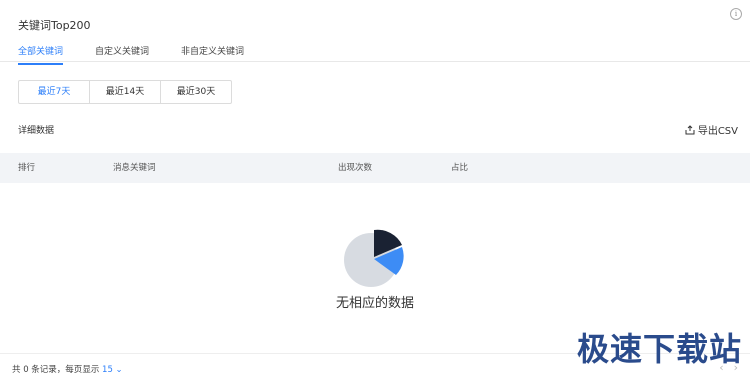  I want to click on column-ratio: 占比, so click(460, 168).